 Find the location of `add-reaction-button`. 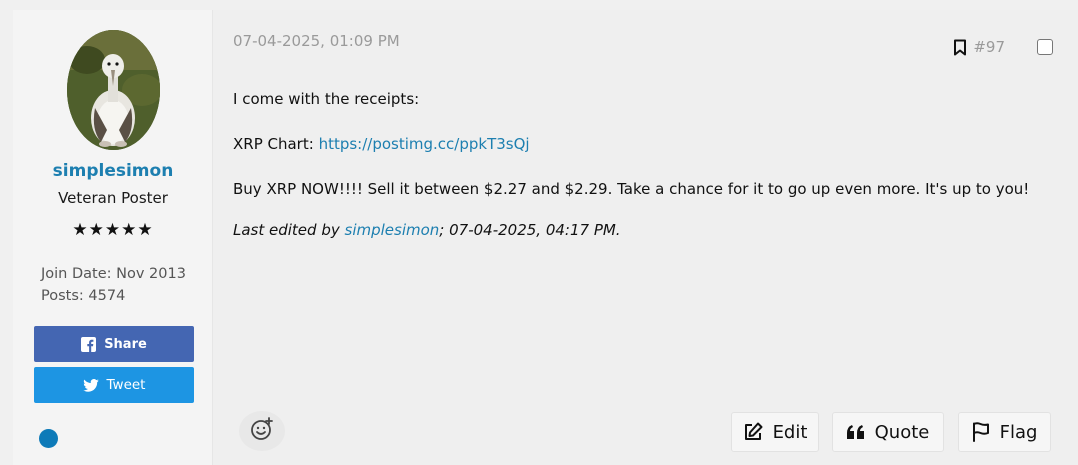

add-reaction-button is located at coordinates (262, 431).